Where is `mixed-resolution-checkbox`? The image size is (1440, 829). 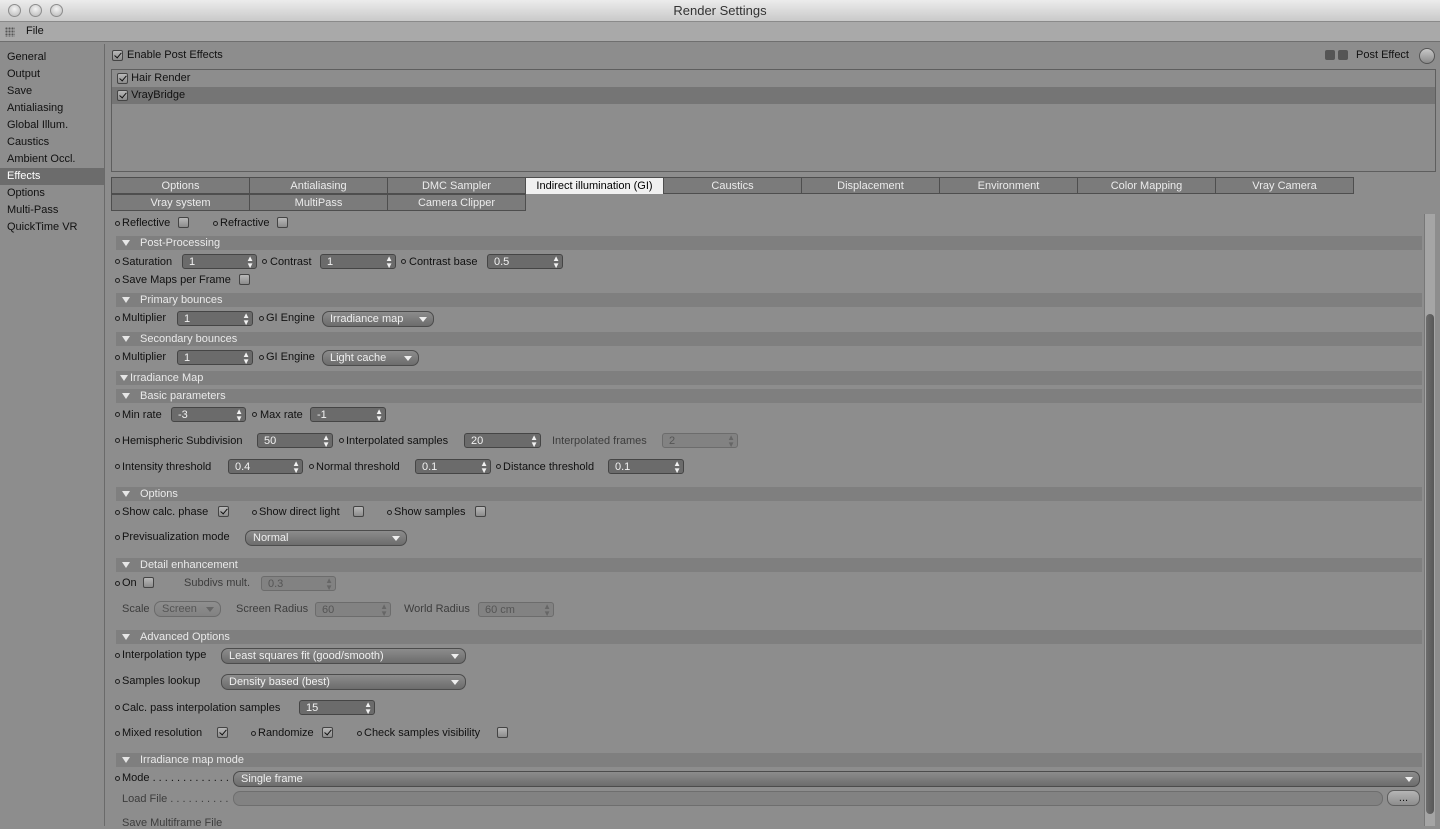
mixed-resolution-checkbox is located at coordinates (222, 732).